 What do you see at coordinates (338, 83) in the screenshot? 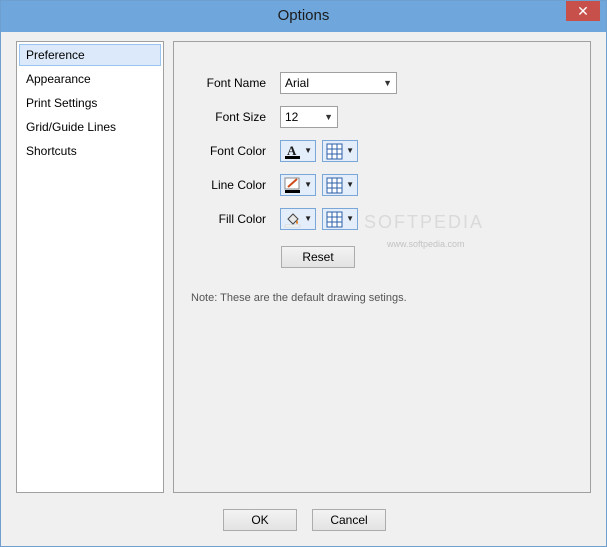
I see `font-name-select: Arial ▼` at bounding box center [338, 83].